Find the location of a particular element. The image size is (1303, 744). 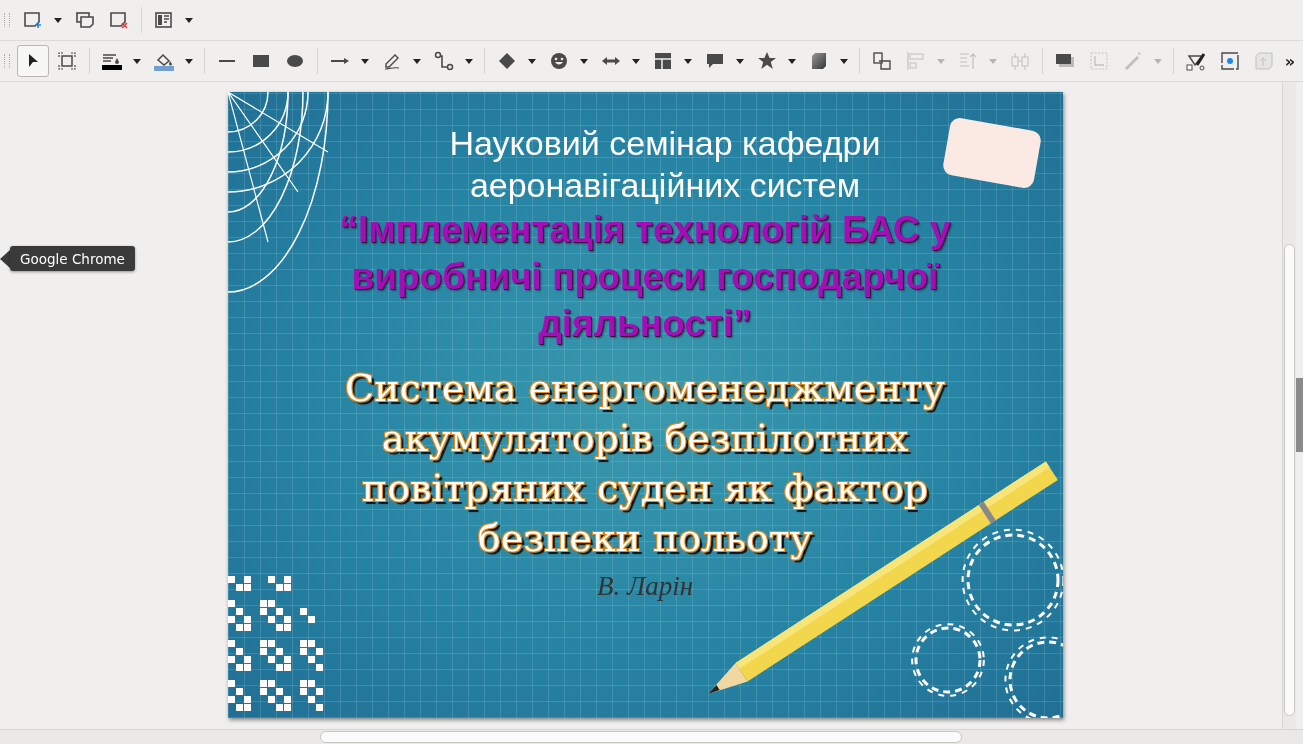

smiley-icon is located at coordinates (559, 61).